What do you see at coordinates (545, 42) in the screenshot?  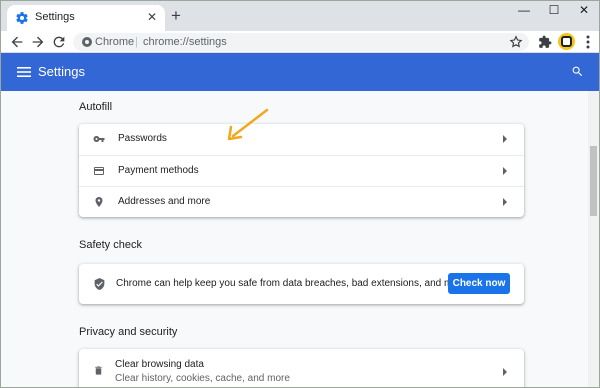 I see `extensions-puzzle-icon` at bounding box center [545, 42].